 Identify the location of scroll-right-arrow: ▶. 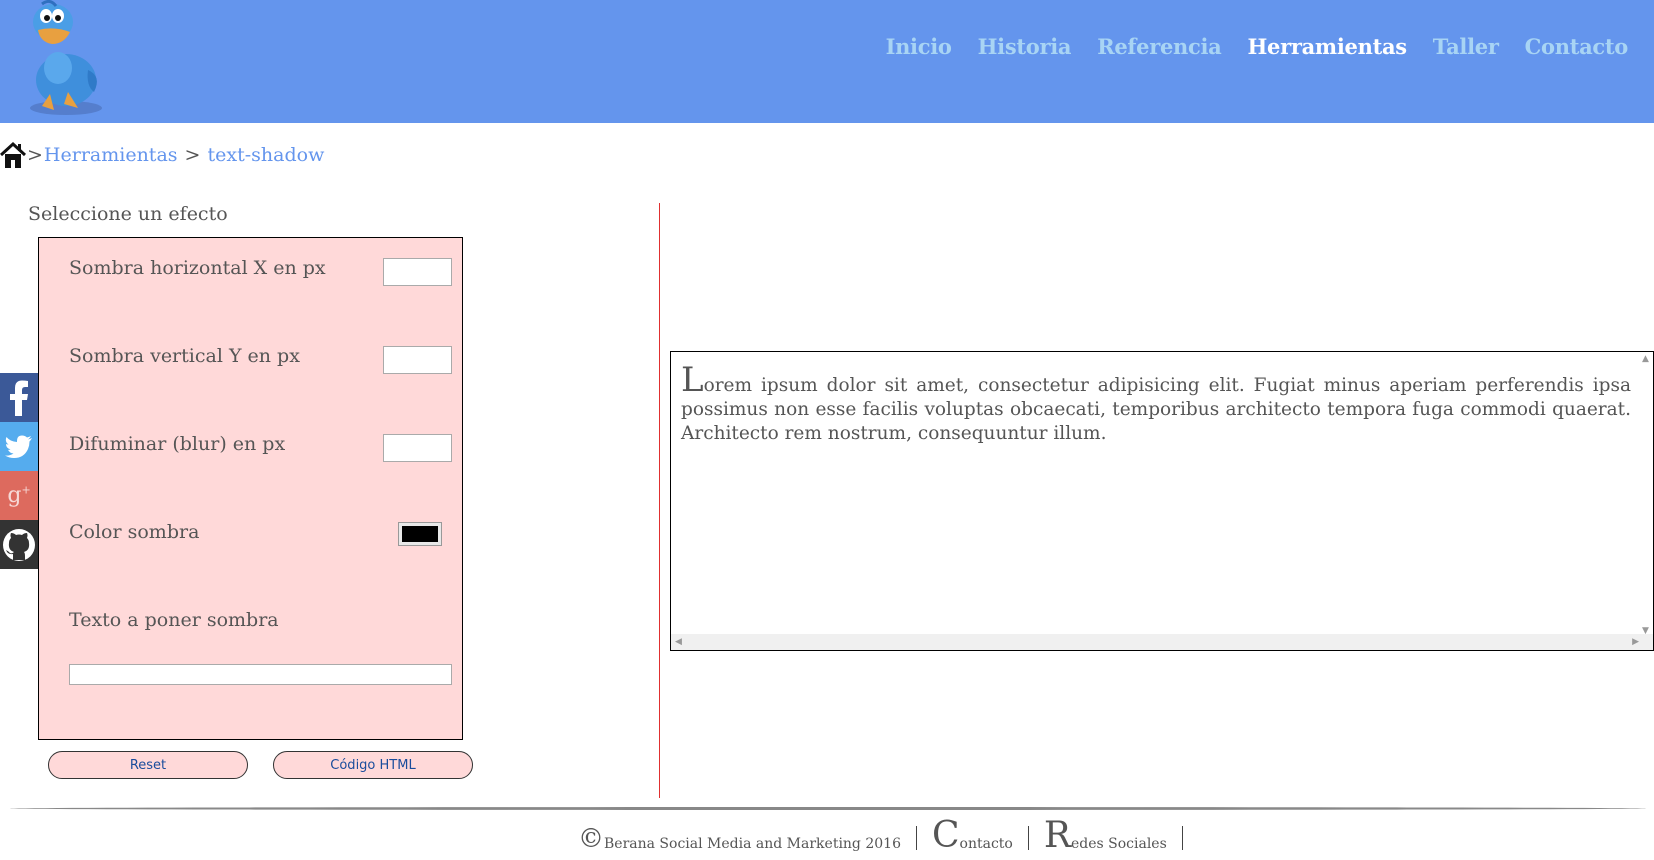
(1635, 642).